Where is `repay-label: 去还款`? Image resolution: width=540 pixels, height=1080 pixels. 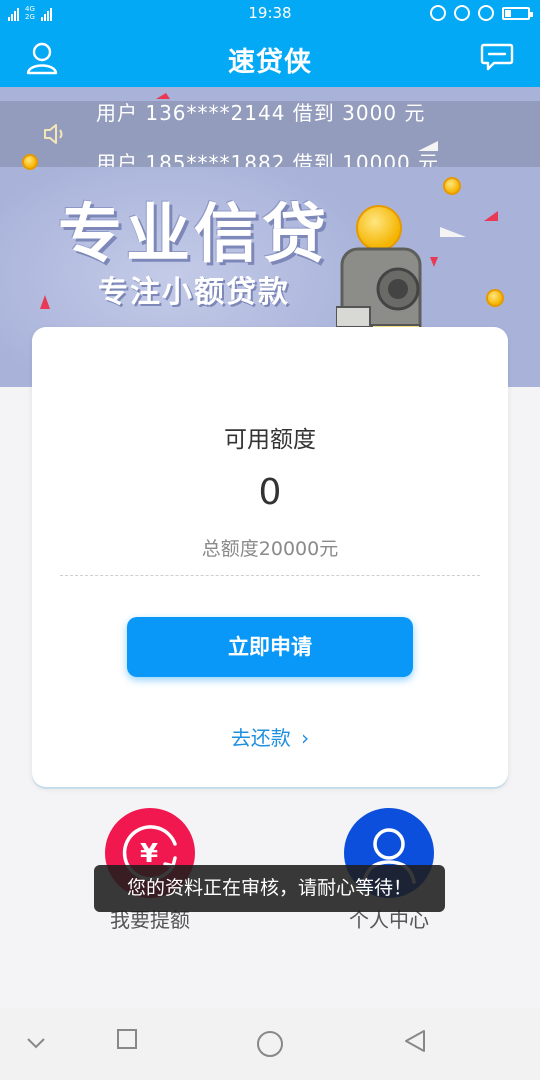
repay-label: 去还款 is located at coordinates (260, 738).